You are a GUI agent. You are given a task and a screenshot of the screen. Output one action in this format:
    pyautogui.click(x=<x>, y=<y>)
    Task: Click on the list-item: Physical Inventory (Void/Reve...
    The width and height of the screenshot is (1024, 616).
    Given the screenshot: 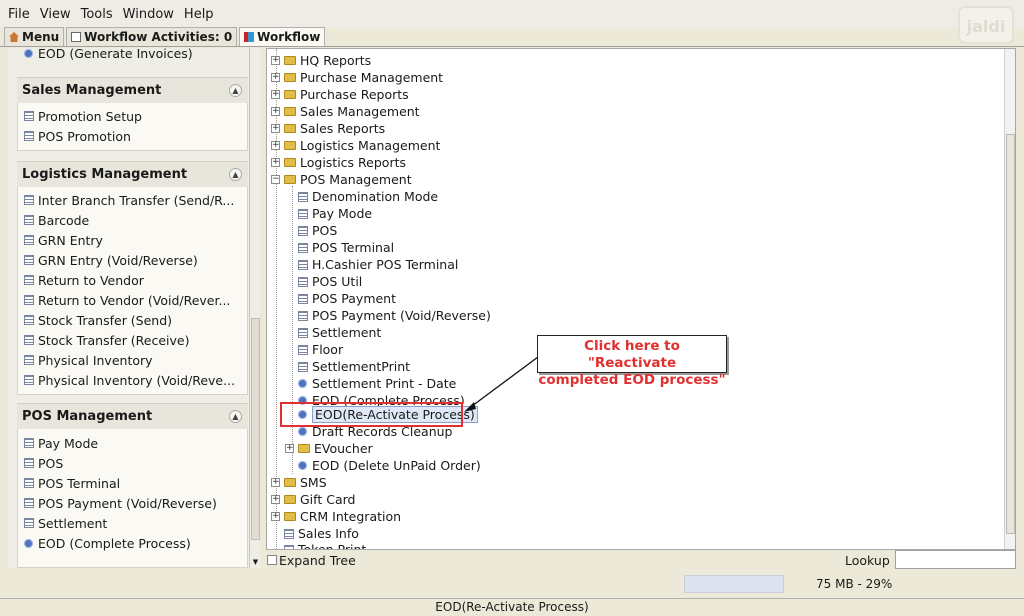 What is the action you would take?
    pyautogui.click(x=134, y=380)
    